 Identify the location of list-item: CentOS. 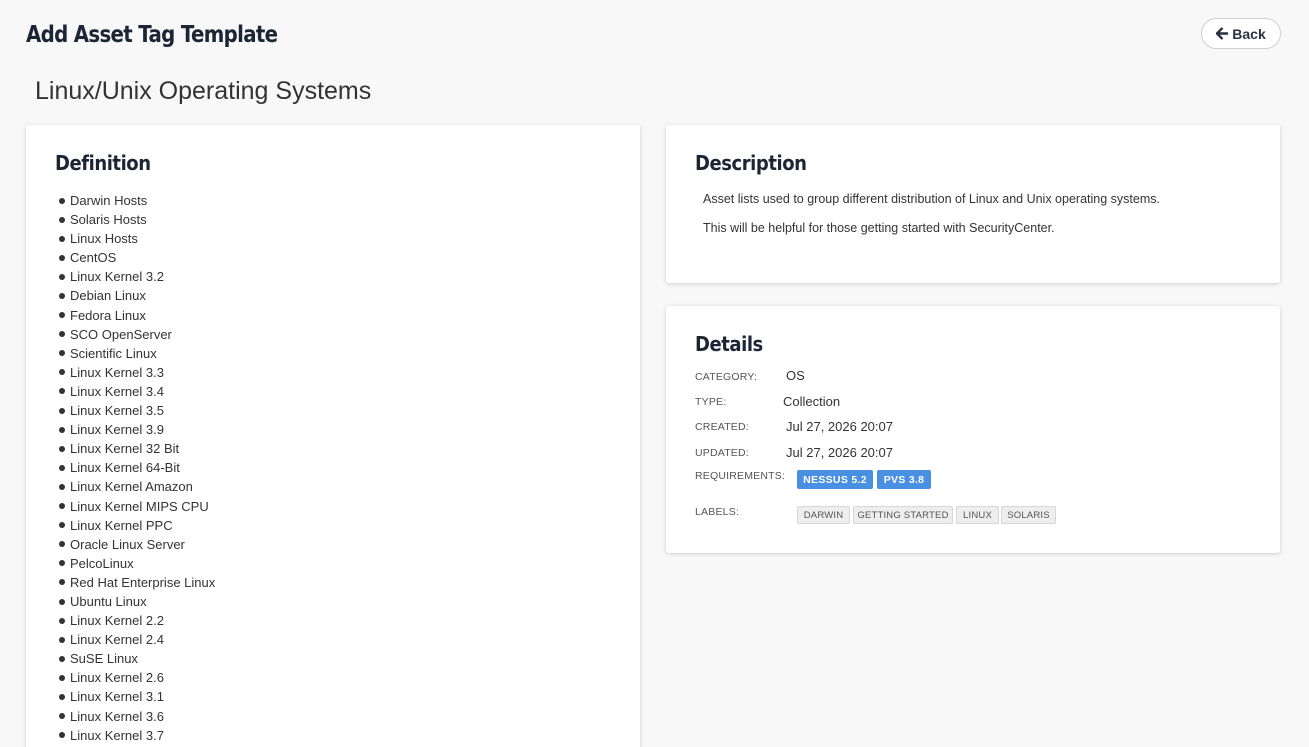
(137, 257).